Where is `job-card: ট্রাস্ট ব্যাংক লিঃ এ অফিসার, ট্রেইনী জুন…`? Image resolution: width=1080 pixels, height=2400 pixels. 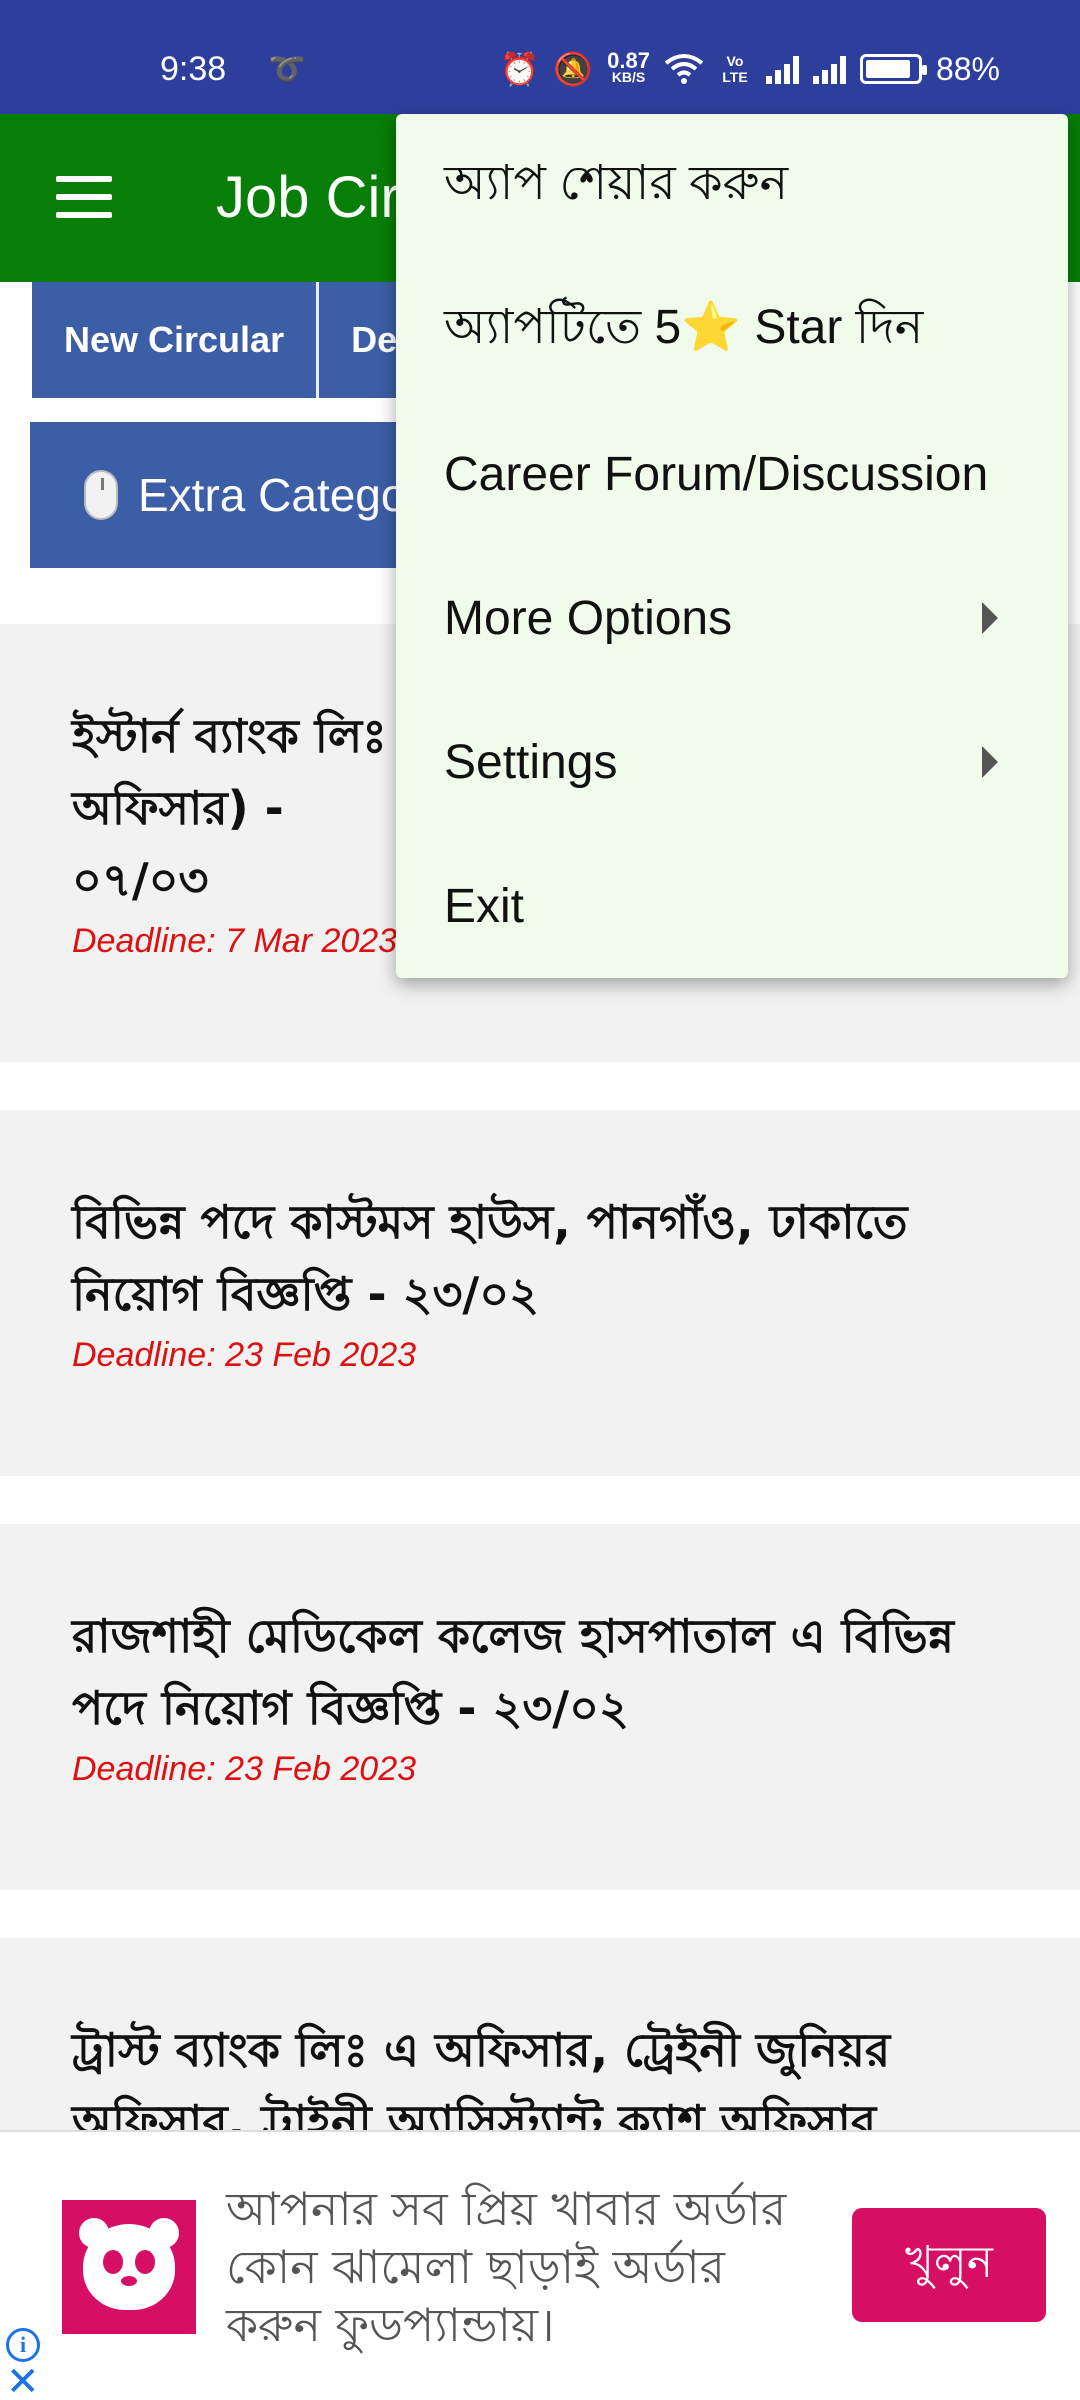
job-card: ট্রাস্ট ব্যাংক লিঃ এ অফিসার, ট্রেইনী জুন… is located at coordinates (540, 2034).